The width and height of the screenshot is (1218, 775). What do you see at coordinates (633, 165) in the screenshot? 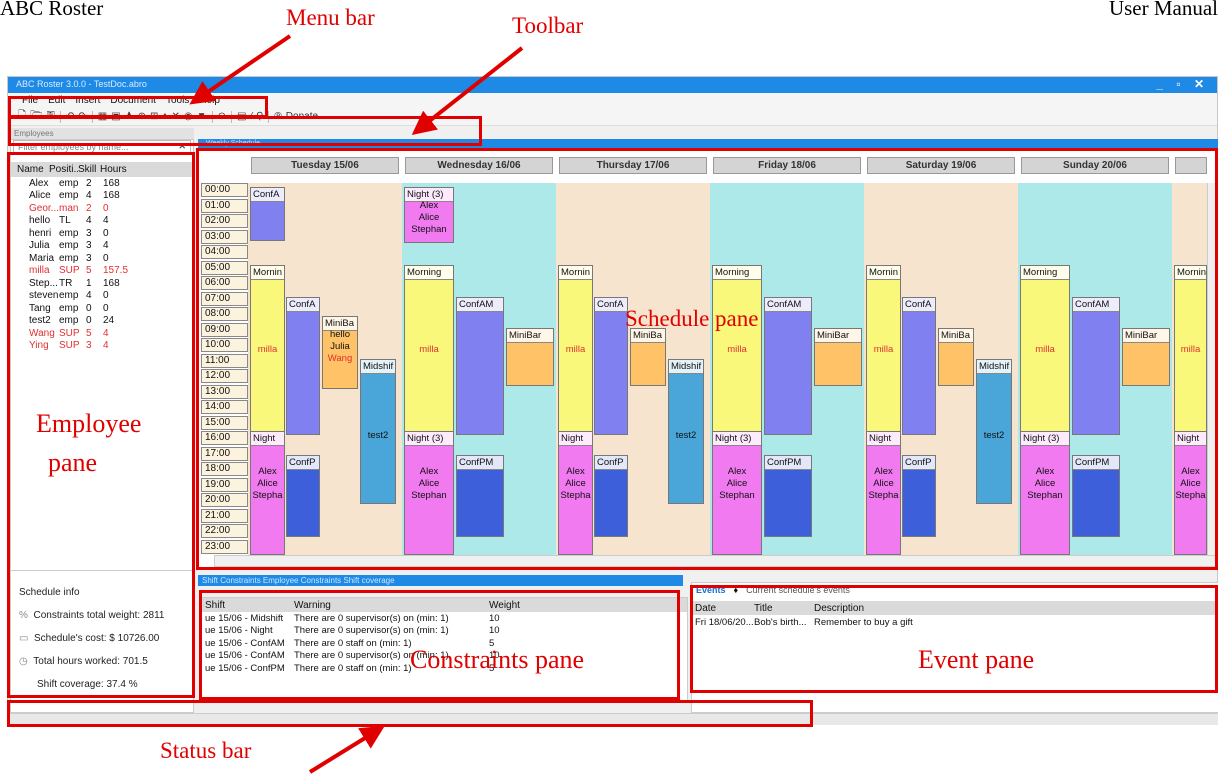
I see `day-header: Thursday 17/06` at bounding box center [633, 165].